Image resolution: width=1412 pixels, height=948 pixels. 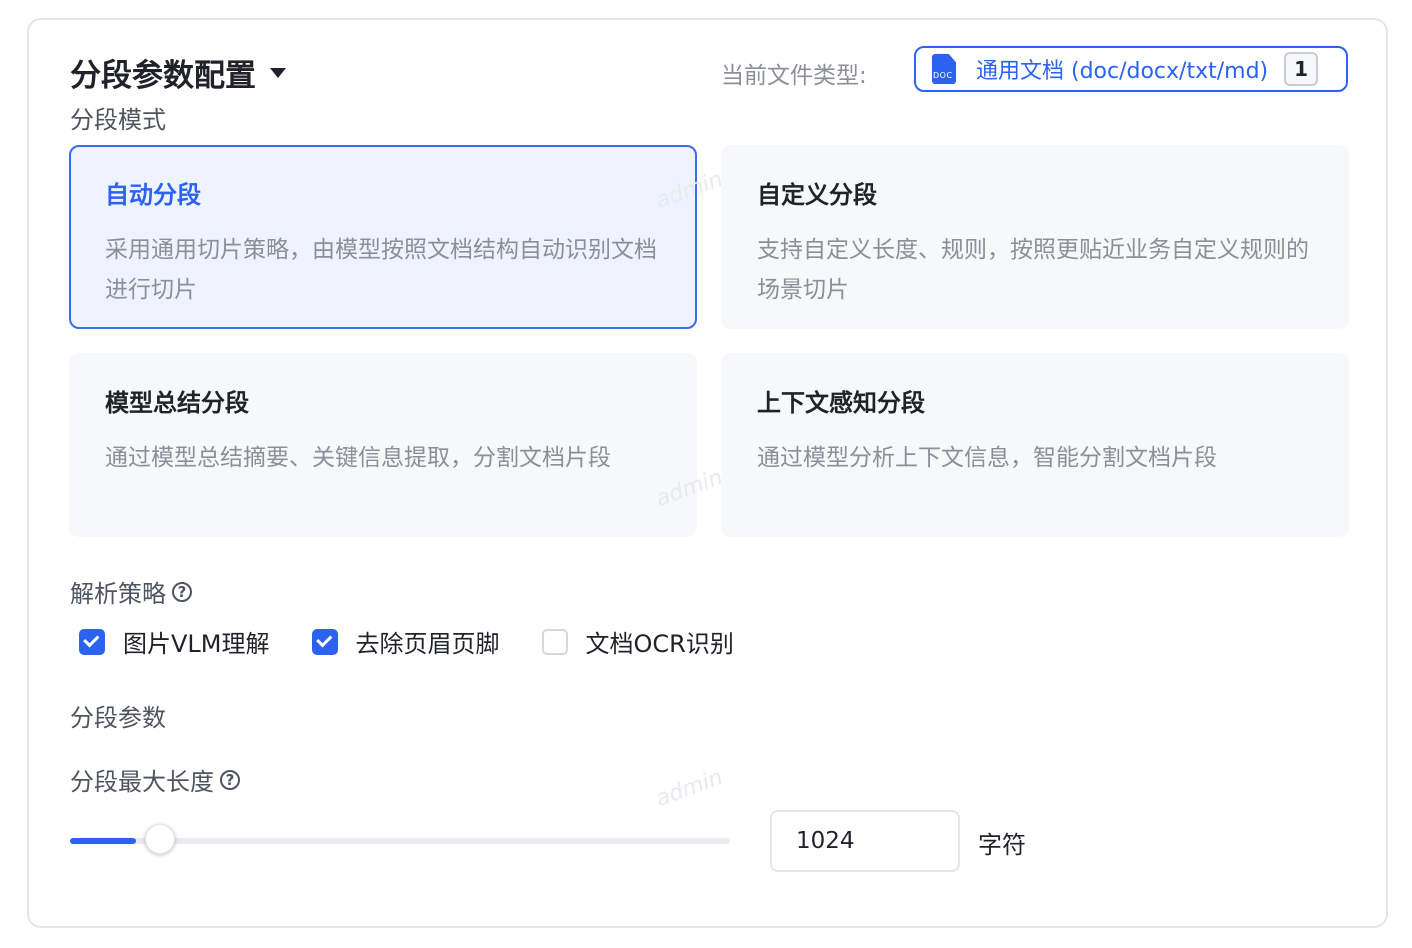 I want to click on section-title-text: 分段参数配置, so click(x=163, y=76).